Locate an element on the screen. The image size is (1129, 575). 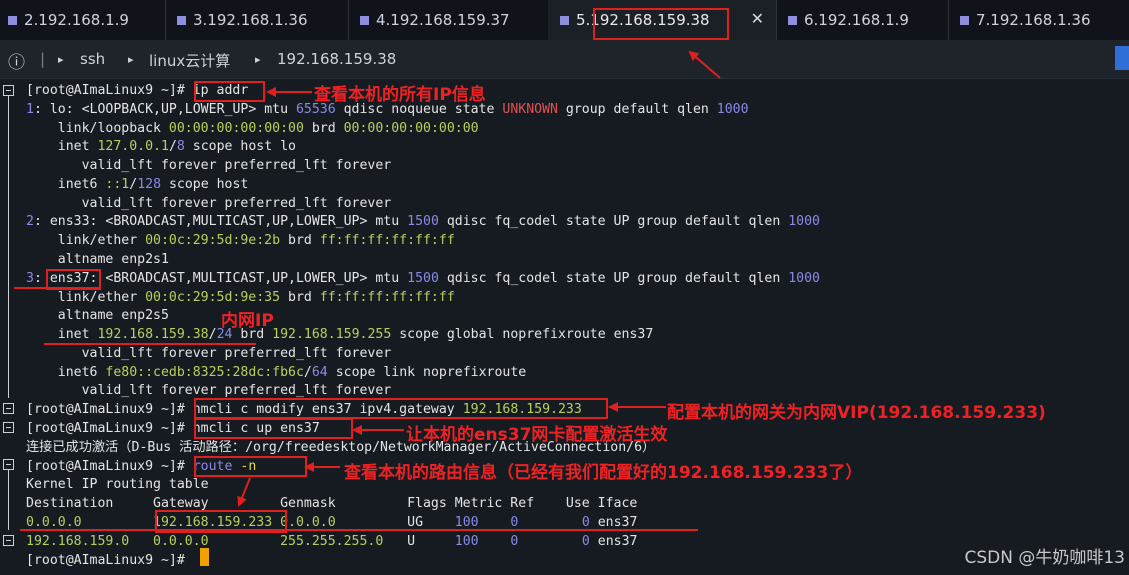
annotation-route: 查看本机的路由信息（已经有我们配置好的192.168.159.233了） is located at coordinates (603, 473).